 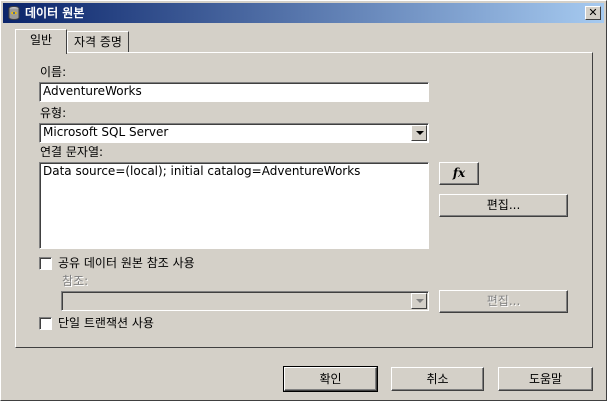 I want to click on window-title: 데이터 원본, so click(x=55, y=13).